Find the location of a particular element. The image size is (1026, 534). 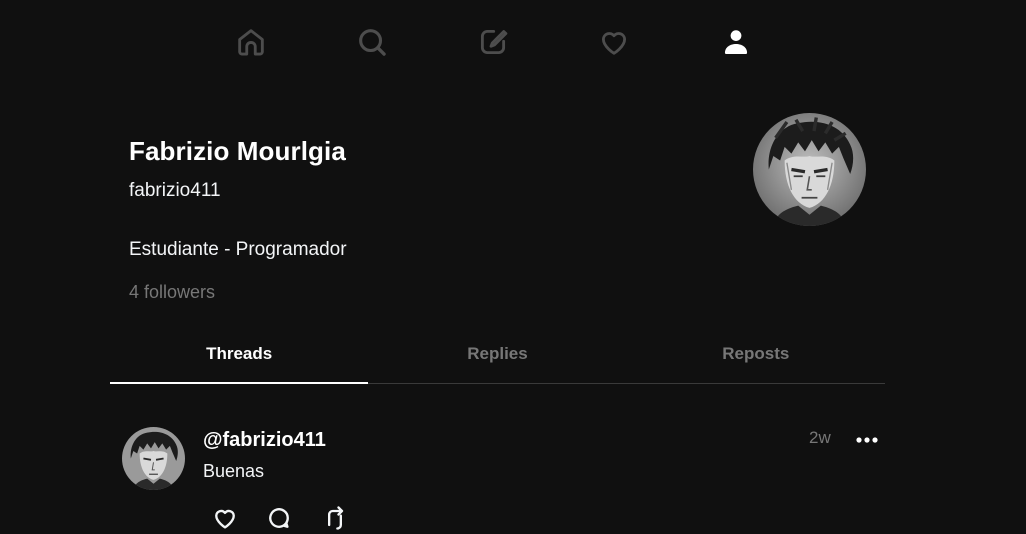

nav-search-button is located at coordinates (372, 42).